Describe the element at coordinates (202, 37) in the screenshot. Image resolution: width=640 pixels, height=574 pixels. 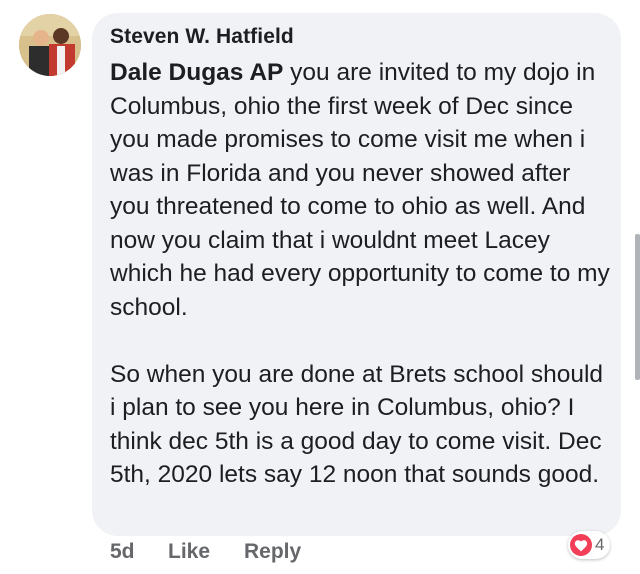
I see `comment-author: Steven W. Hatfield` at that location.